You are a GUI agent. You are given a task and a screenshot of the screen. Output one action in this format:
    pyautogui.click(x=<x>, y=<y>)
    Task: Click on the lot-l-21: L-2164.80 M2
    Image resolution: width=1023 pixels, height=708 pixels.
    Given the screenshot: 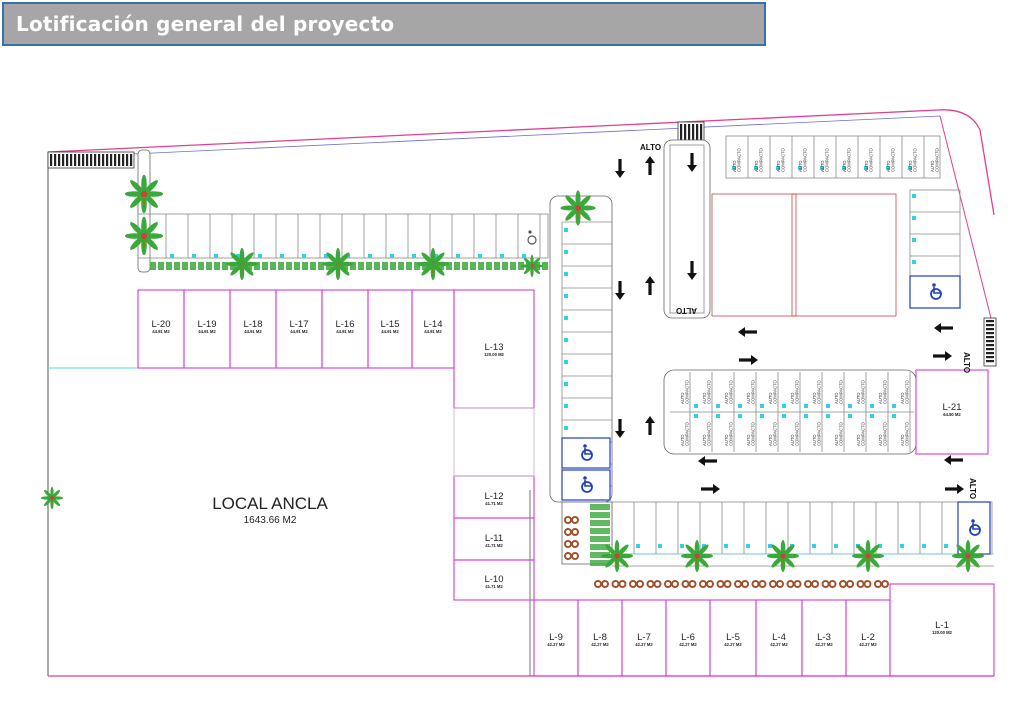 What is the action you would take?
    pyautogui.click(x=952, y=412)
    